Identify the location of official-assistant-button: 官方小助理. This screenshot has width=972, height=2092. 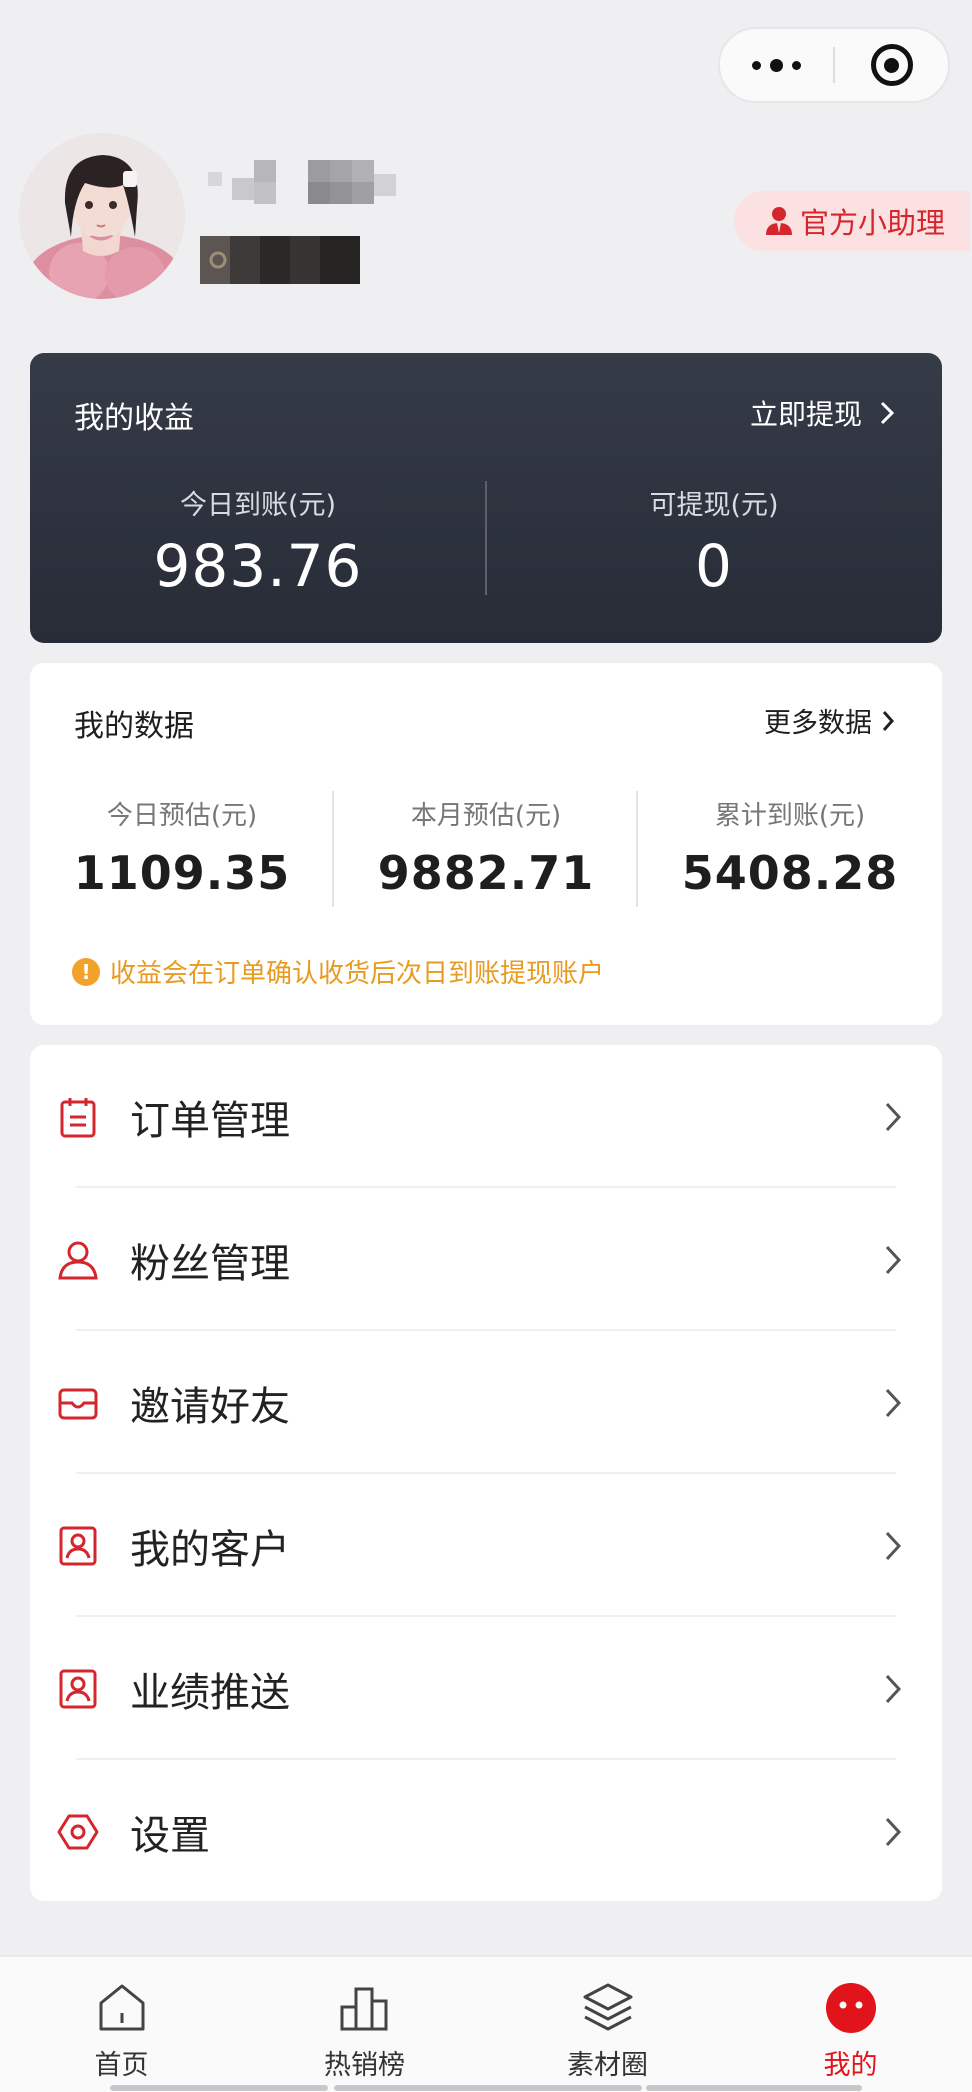
(852, 221).